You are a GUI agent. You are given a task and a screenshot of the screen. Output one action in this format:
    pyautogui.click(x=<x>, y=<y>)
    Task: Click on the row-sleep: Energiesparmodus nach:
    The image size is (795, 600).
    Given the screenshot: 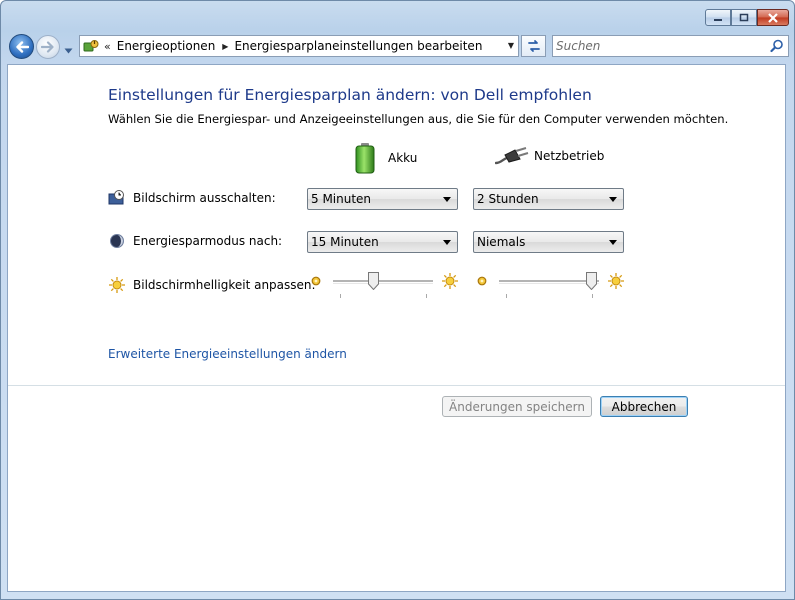 What is the action you would take?
    pyautogui.click(x=195, y=241)
    